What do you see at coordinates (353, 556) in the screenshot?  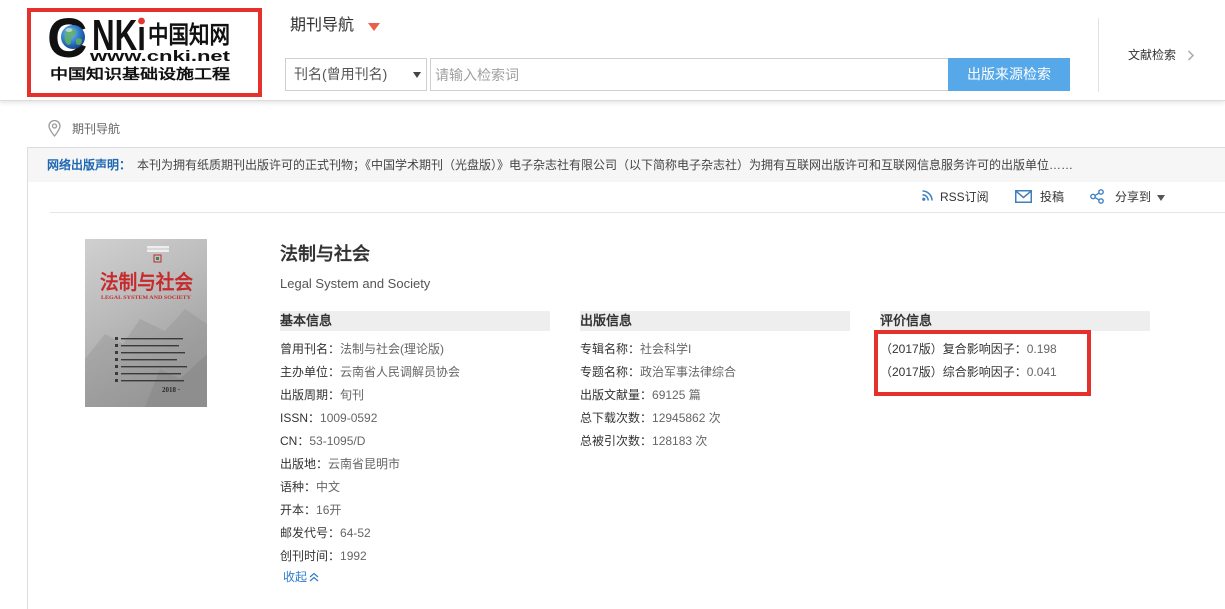 I see `info-value: 1992` at bounding box center [353, 556].